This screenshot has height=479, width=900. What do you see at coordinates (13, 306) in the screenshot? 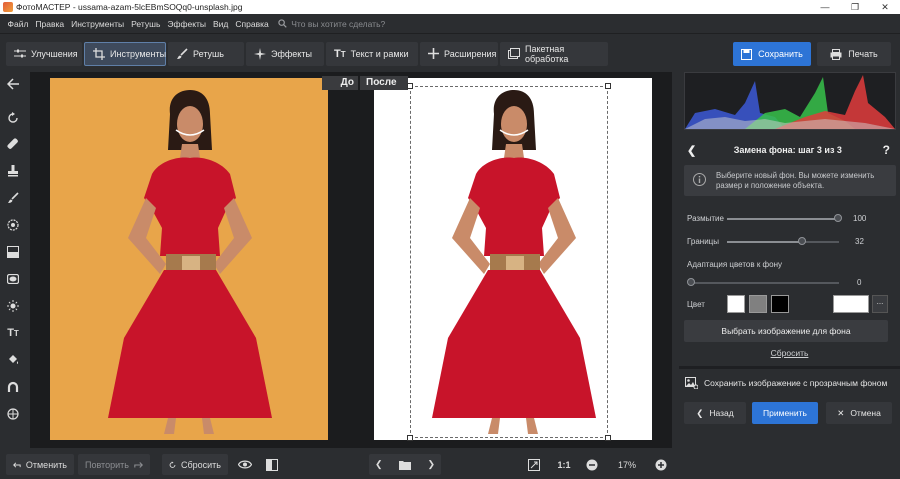
I see `light-icon` at bounding box center [13, 306].